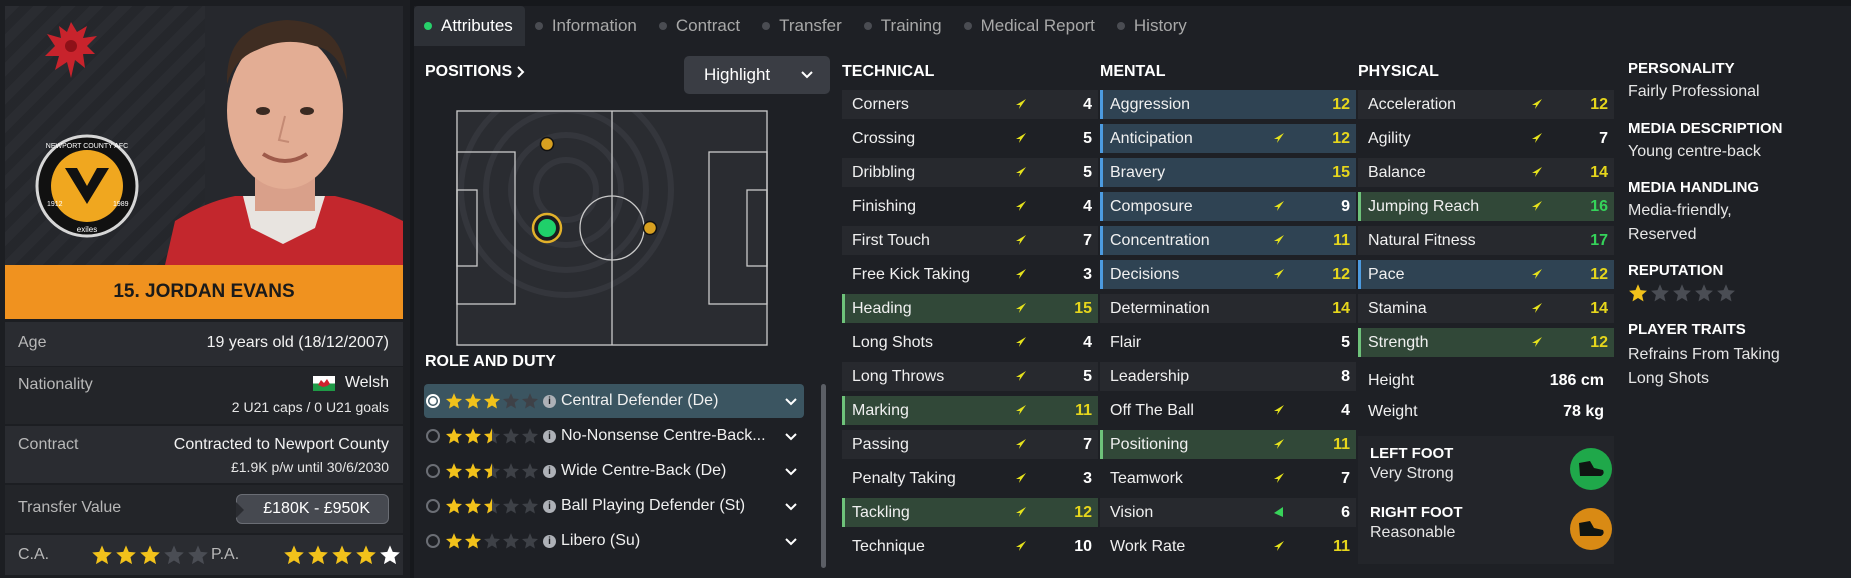 The width and height of the screenshot is (1851, 578). Describe the element at coordinates (1486, 342) in the screenshot. I see `attribute-row-strength: Strength 12` at that location.